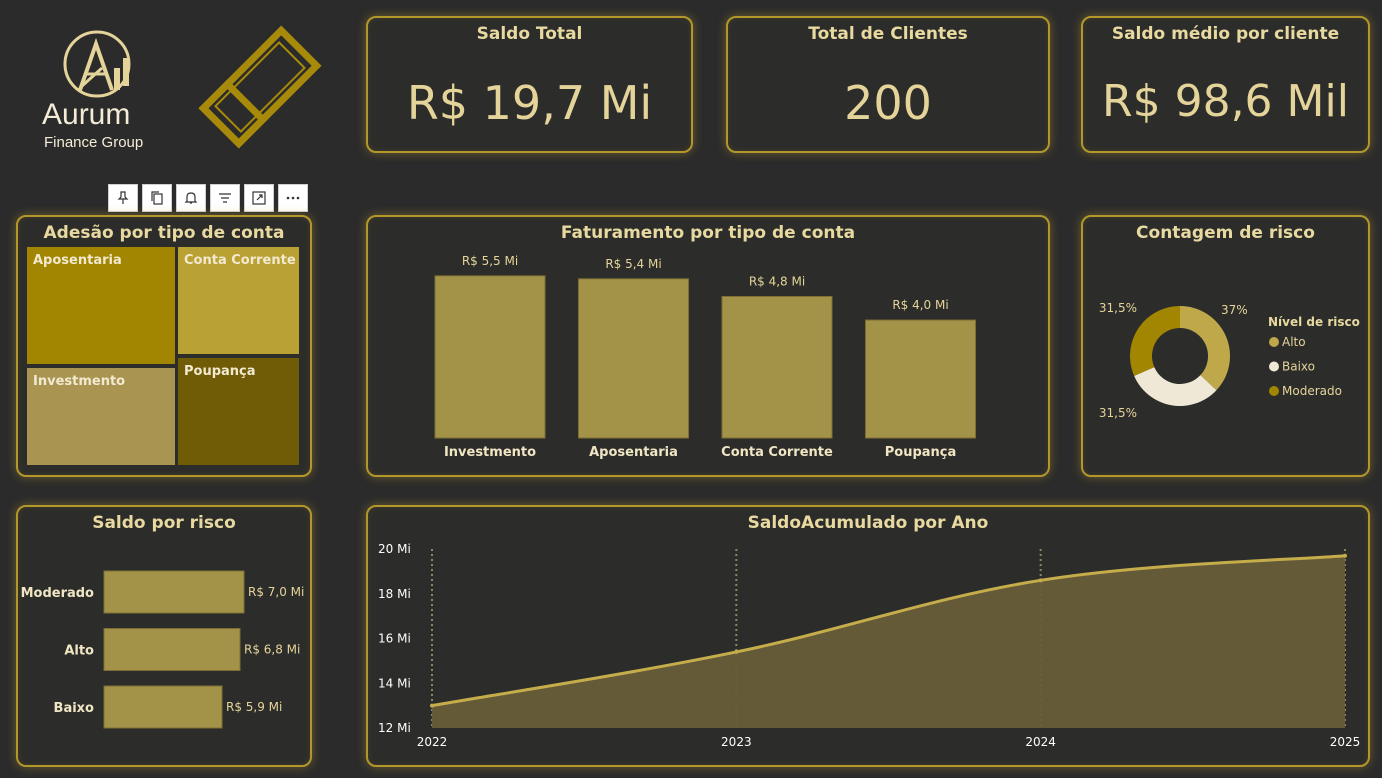  Describe the element at coordinates (86, 114) in the screenshot. I see `brand-name: Aurum` at that location.